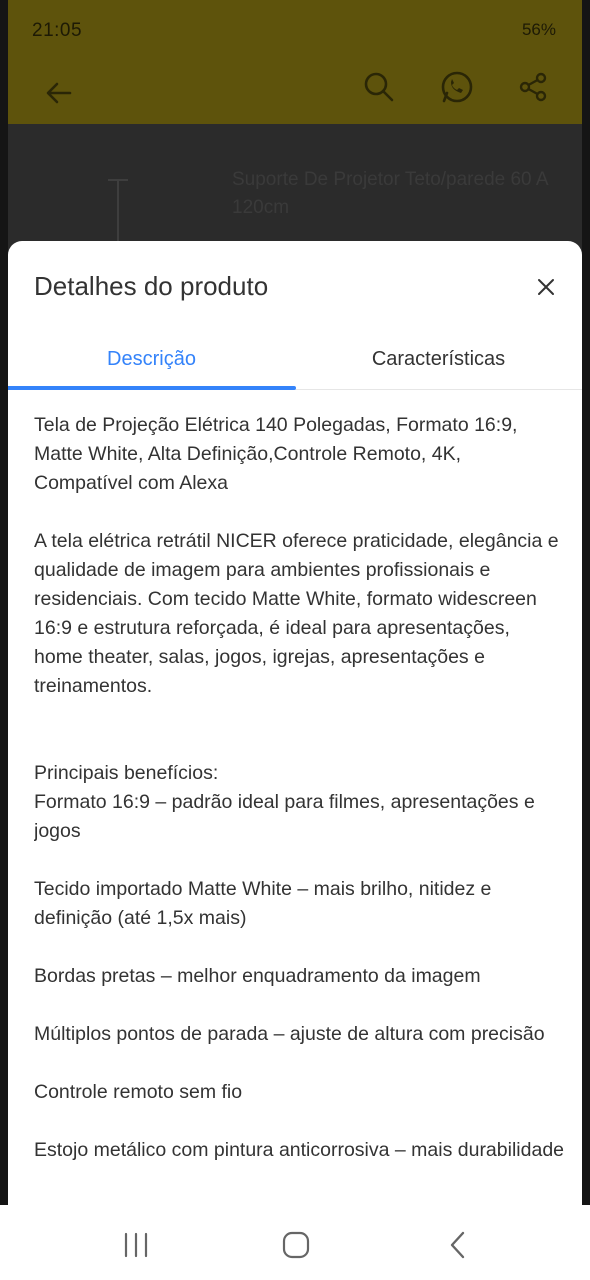 This screenshot has width=590, height=1280. What do you see at coordinates (379, 87) in the screenshot?
I see `search-icon` at bounding box center [379, 87].